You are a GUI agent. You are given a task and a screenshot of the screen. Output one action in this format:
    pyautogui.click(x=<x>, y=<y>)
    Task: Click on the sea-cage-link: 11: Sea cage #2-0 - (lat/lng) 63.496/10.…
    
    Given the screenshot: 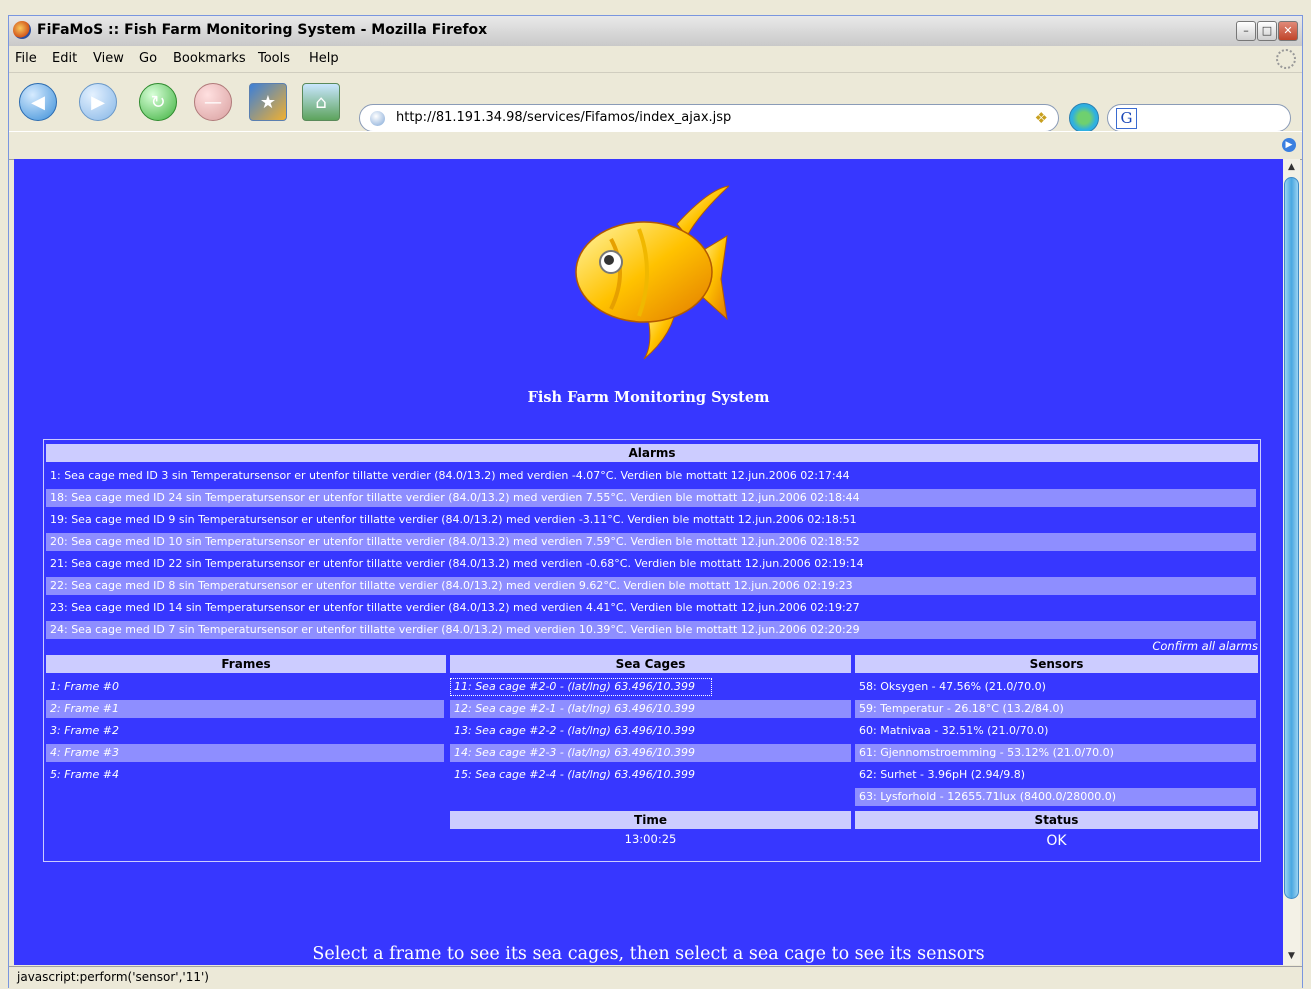 What is the action you would take?
    pyautogui.click(x=581, y=687)
    